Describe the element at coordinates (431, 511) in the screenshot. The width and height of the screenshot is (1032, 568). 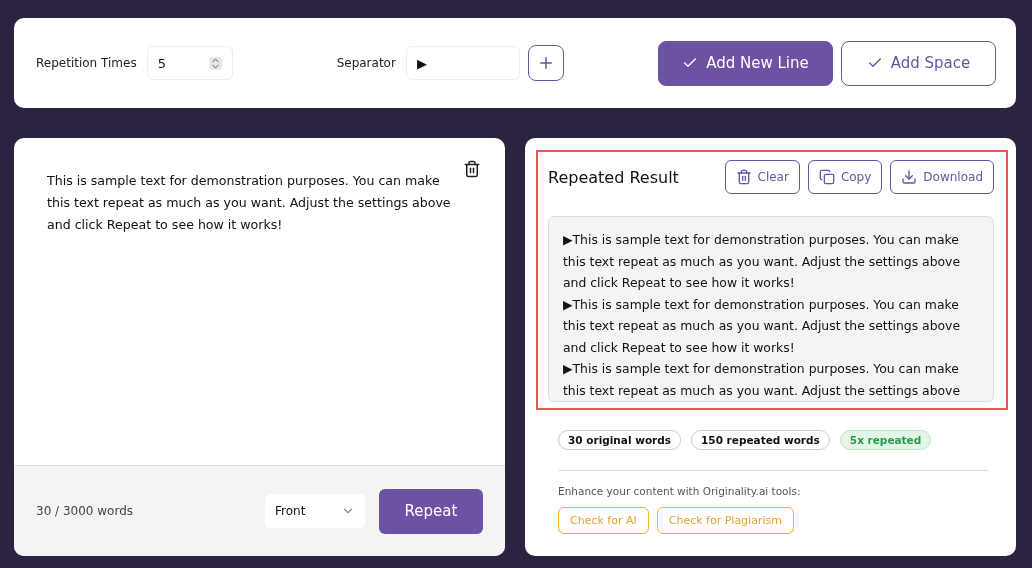
I see `repeat-button: Repeat` at that location.